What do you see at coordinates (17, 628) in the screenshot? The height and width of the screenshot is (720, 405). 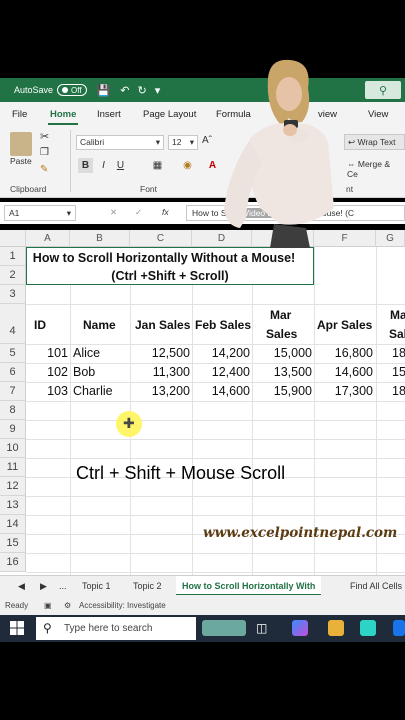 I see `windows-start-icon` at bounding box center [17, 628].